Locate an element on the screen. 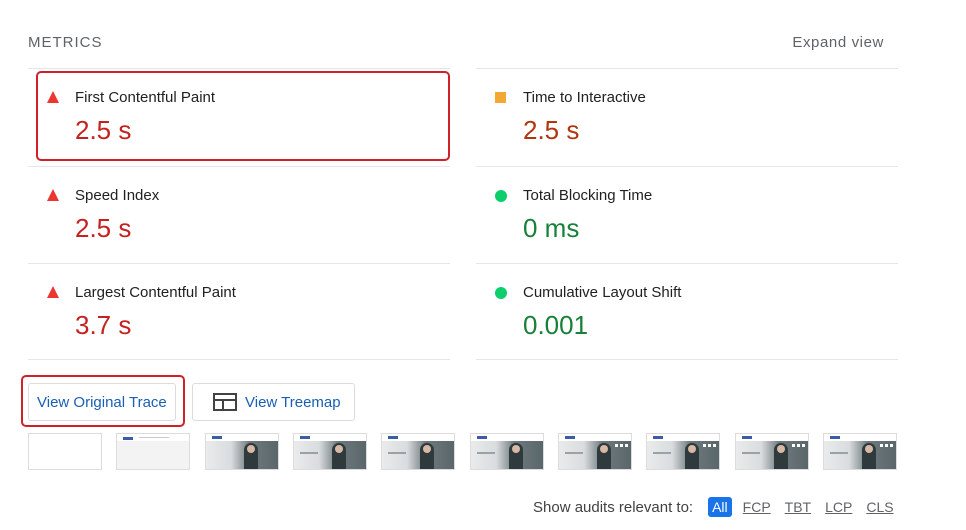  metric-label: Cumulative Layout Shift is located at coordinates (602, 292).